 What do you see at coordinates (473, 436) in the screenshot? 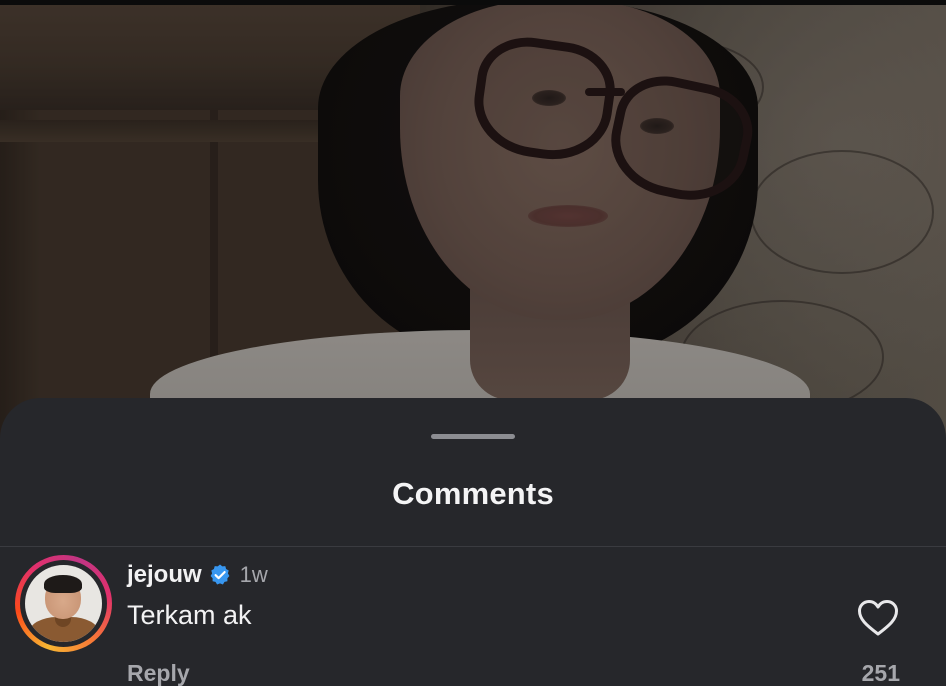
I see `sheet-drag-handle` at bounding box center [473, 436].